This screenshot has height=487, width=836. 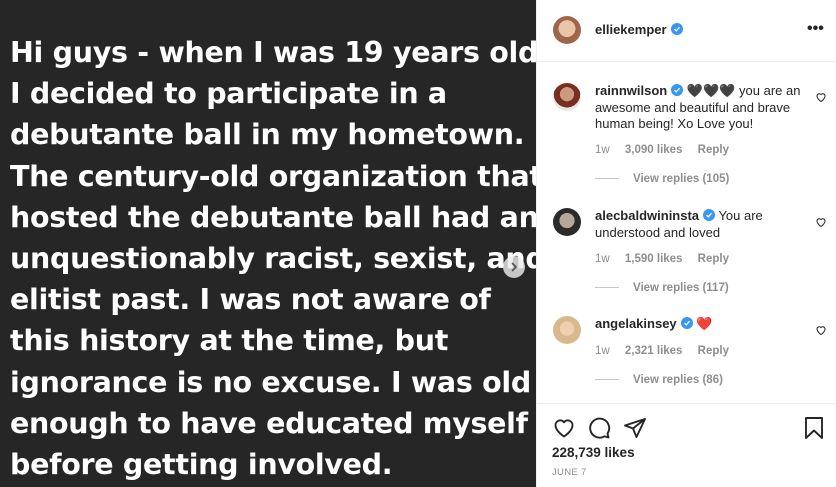 I want to click on comment-meta: 1w 2,321 likes Reply, so click(x=668, y=351).